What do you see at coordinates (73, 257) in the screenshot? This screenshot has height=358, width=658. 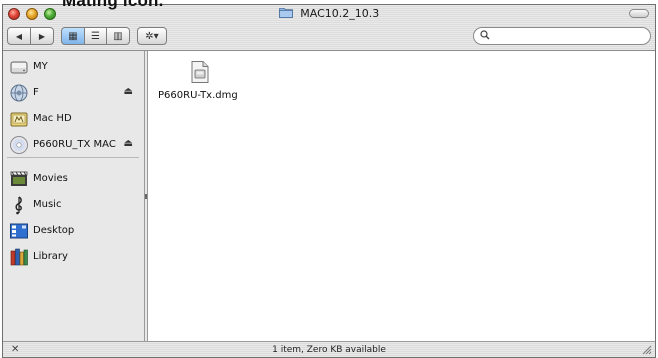 I see `sidebar-item-library: Library` at bounding box center [73, 257].